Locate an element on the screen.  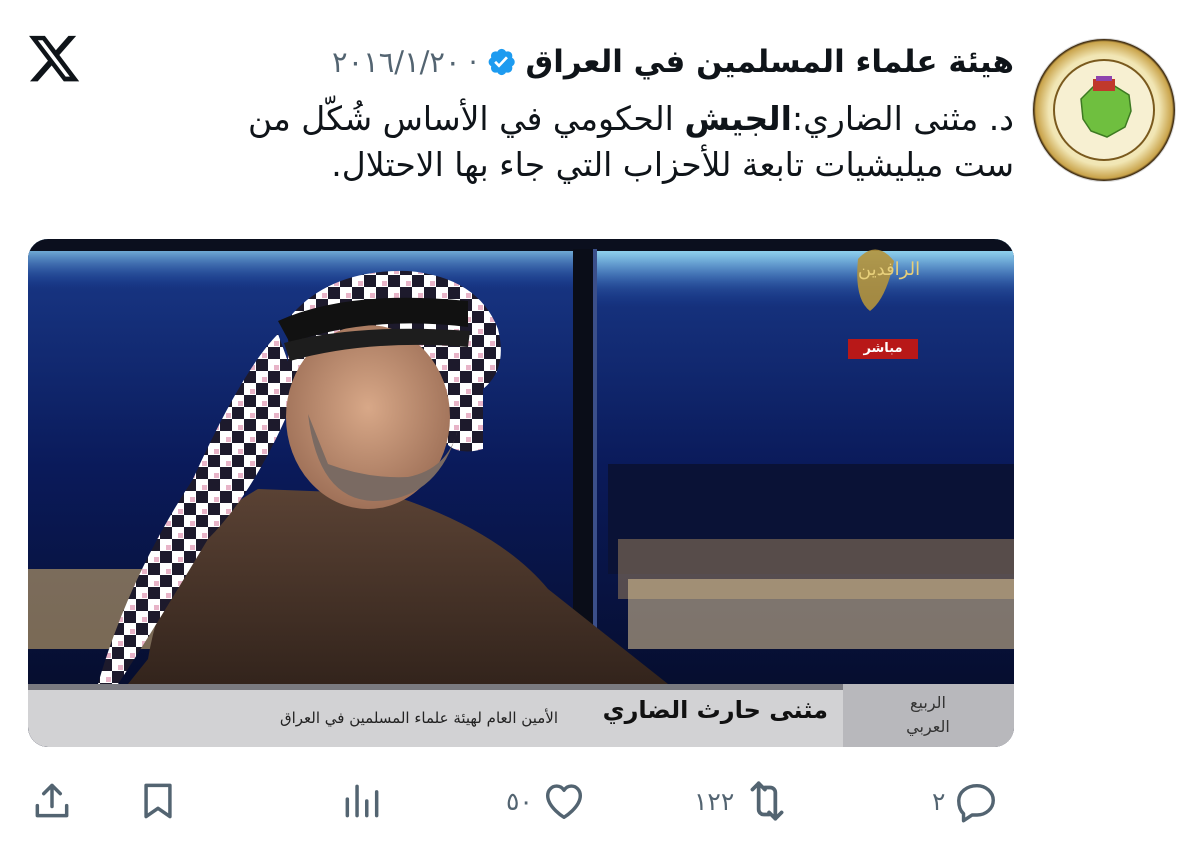
repost-count: ١٢٢ is located at coordinates (714, 801).